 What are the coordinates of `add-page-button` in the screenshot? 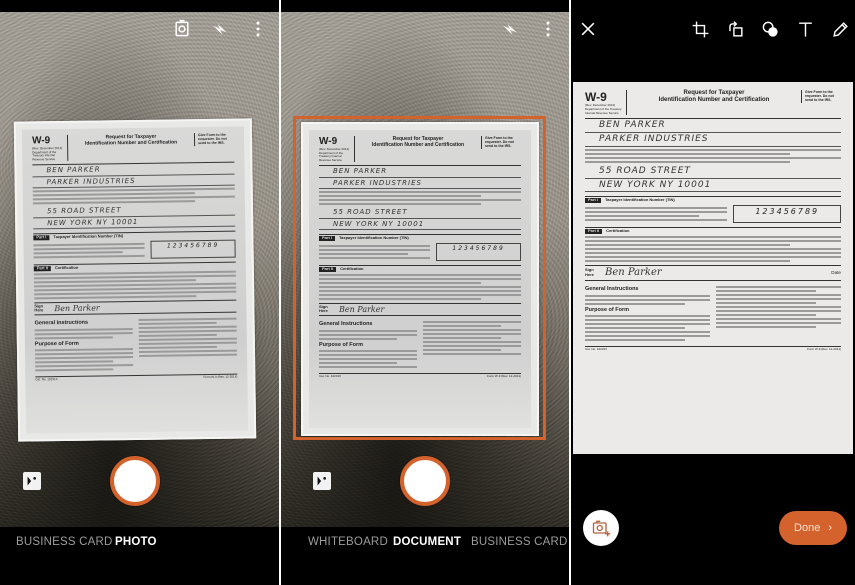 It's located at (601, 528).